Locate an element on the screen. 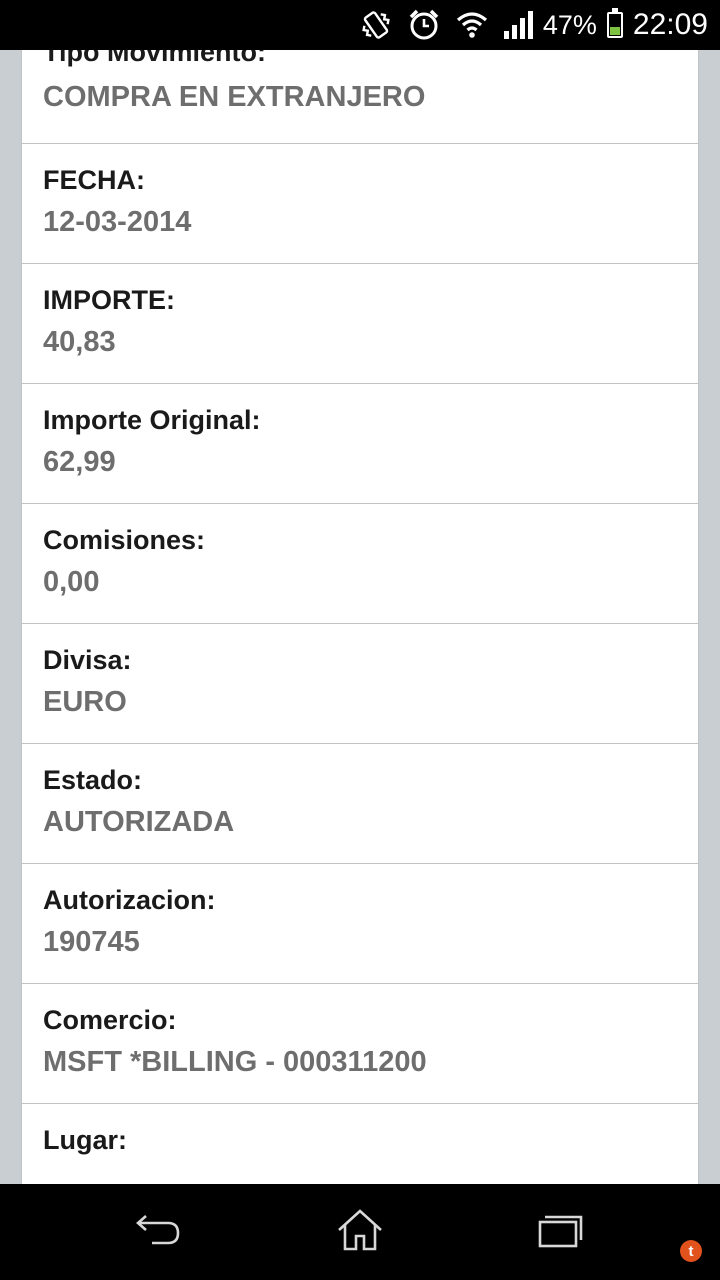 This screenshot has width=720, height=1280. battery-level-fill is located at coordinates (614, 30).